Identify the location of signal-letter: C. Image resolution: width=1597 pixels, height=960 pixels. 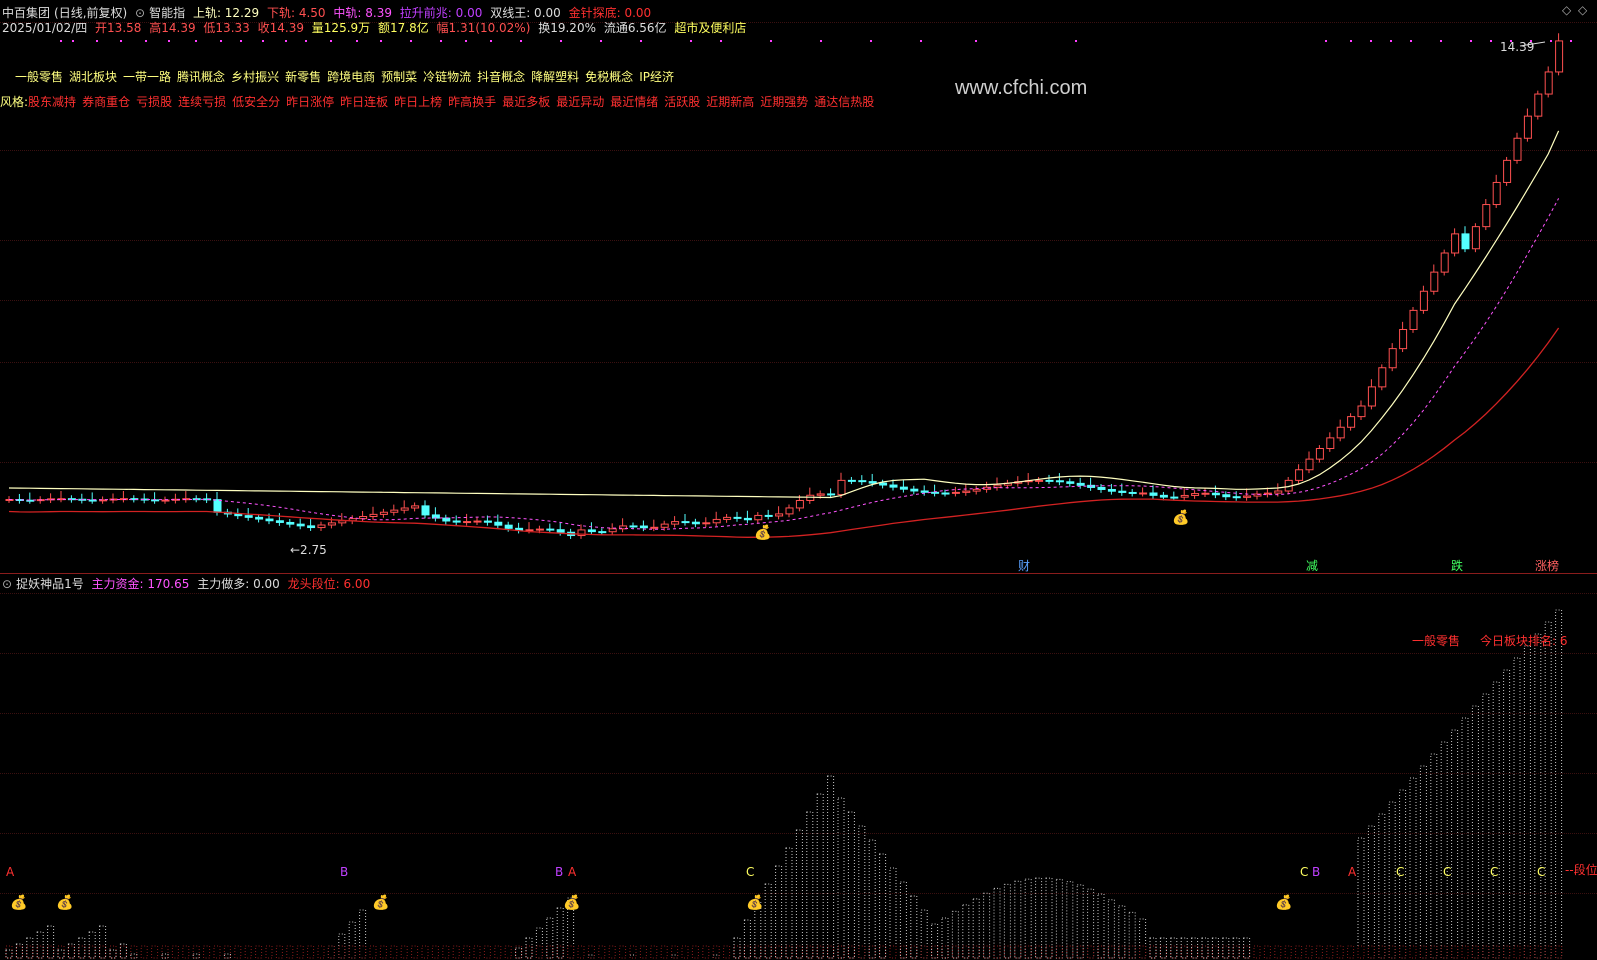
(1304, 872).